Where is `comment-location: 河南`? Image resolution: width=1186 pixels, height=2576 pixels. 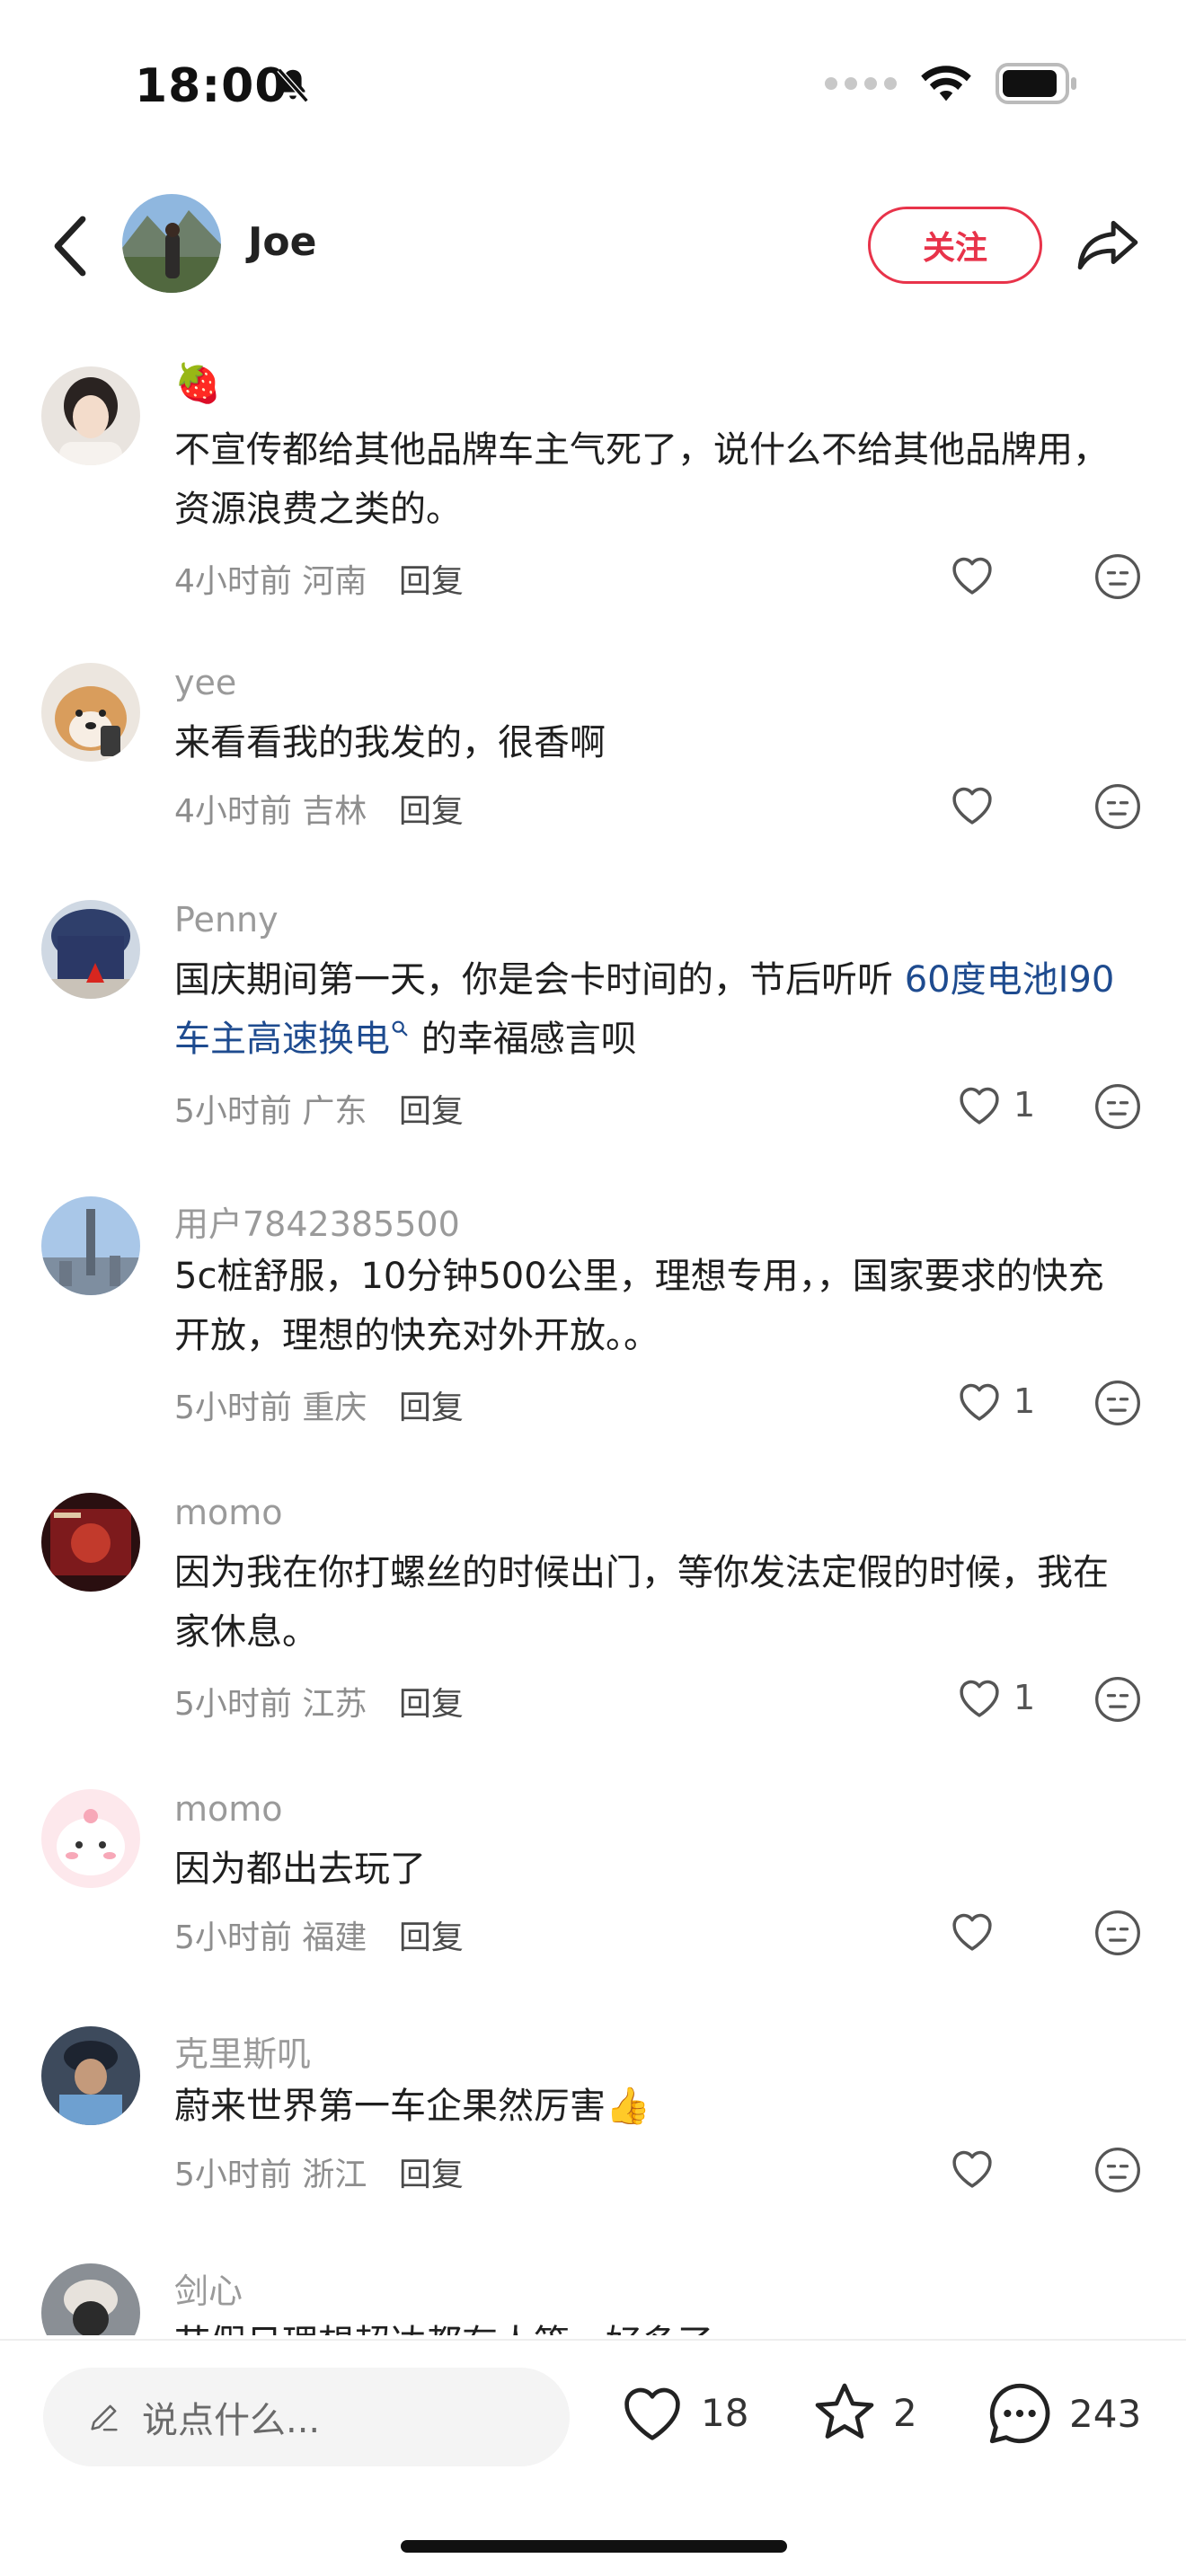 comment-location: 河南 is located at coordinates (334, 581).